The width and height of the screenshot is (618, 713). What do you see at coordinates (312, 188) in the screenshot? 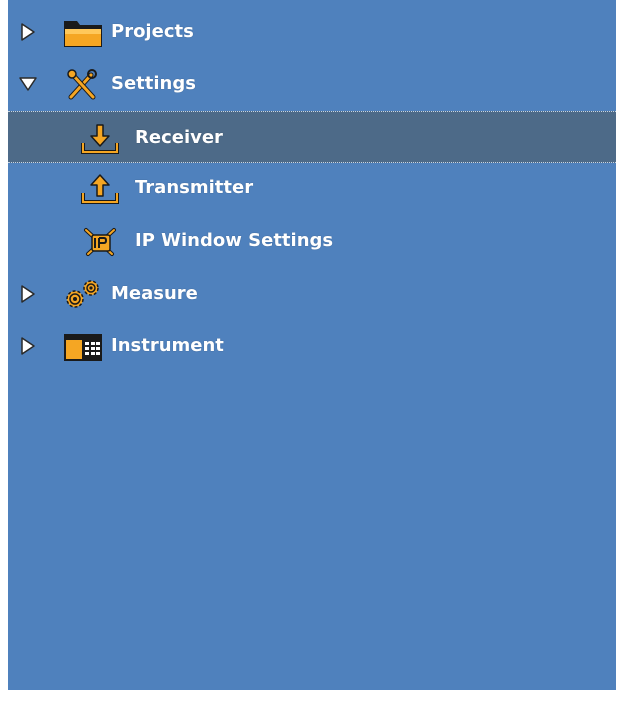
I see `tree-item-transmitter: Transmitter` at bounding box center [312, 188].